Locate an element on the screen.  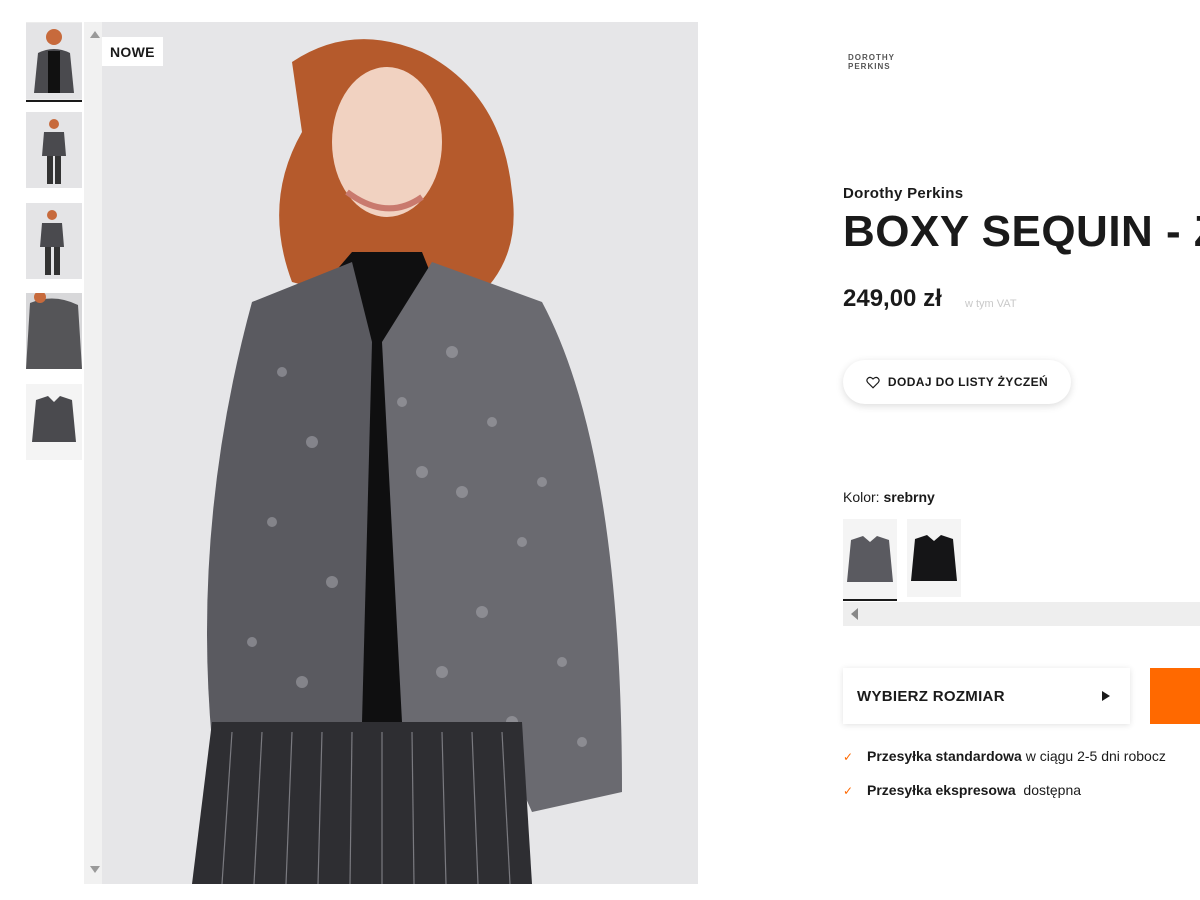
color-value: srebrny is located at coordinates (909, 497).